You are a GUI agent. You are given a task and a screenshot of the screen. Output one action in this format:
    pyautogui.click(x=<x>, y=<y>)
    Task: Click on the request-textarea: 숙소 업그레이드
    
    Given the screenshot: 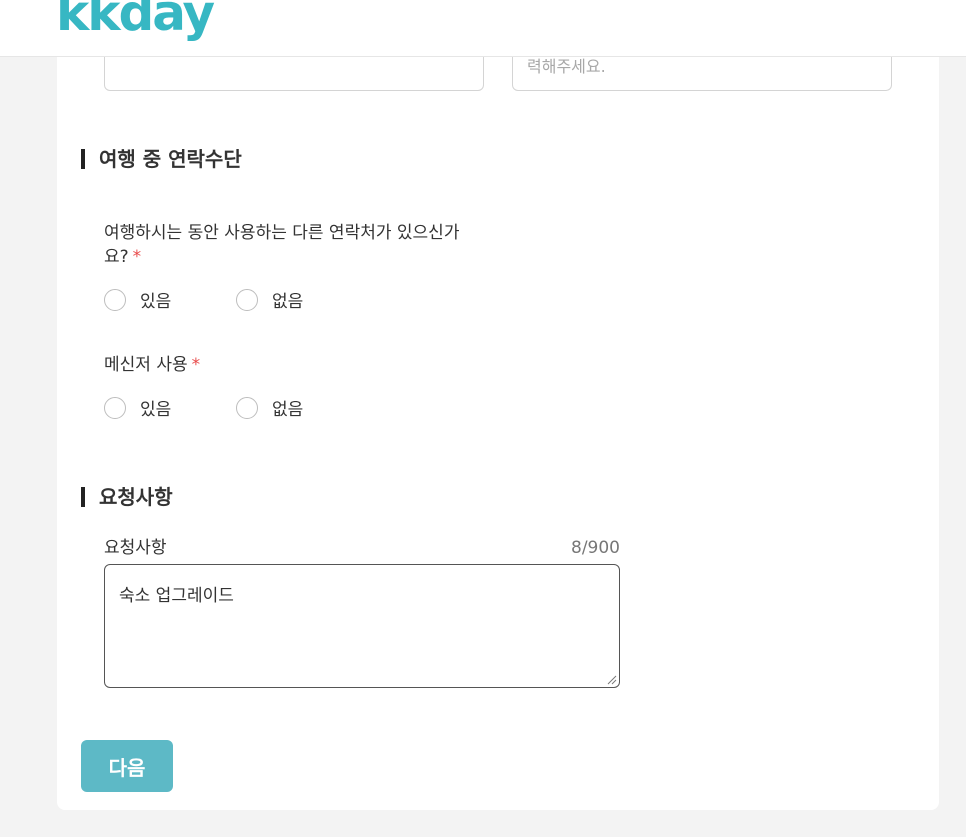 What is the action you would take?
    pyautogui.click(x=362, y=626)
    